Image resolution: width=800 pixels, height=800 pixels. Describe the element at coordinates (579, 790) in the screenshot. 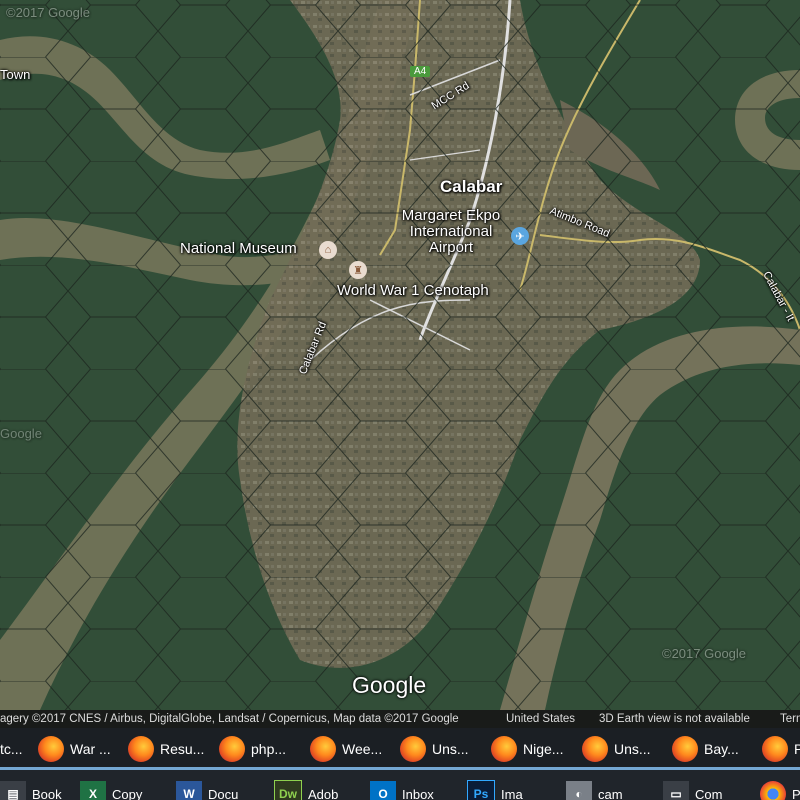

I see `camera-icon: ◐` at that location.